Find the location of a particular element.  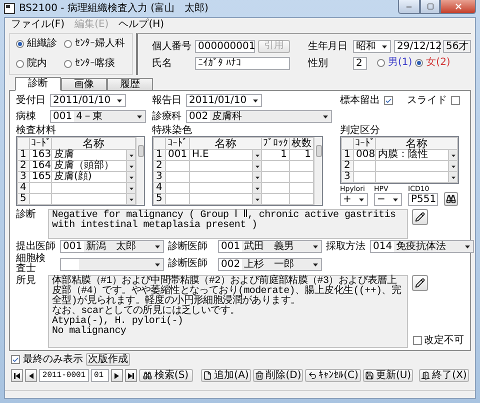

previous-record-button is located at coordinates (31, 375).